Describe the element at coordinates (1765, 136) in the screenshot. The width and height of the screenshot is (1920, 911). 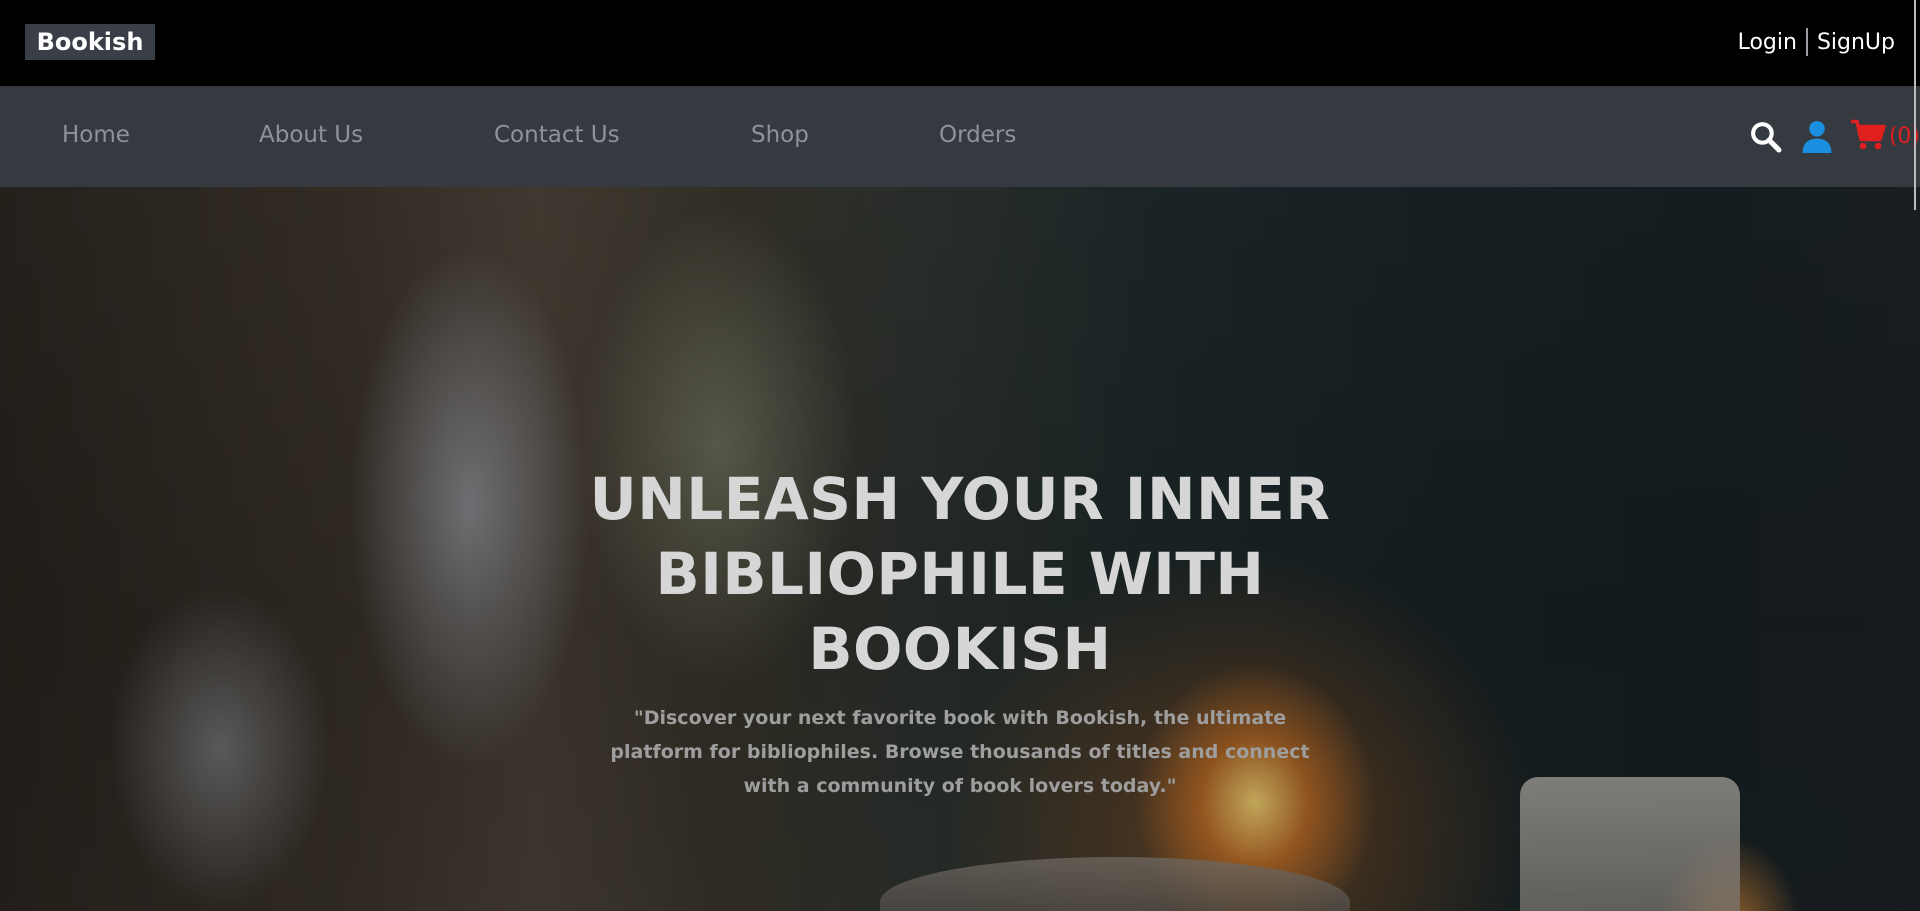
I see `search-icon` at that location.